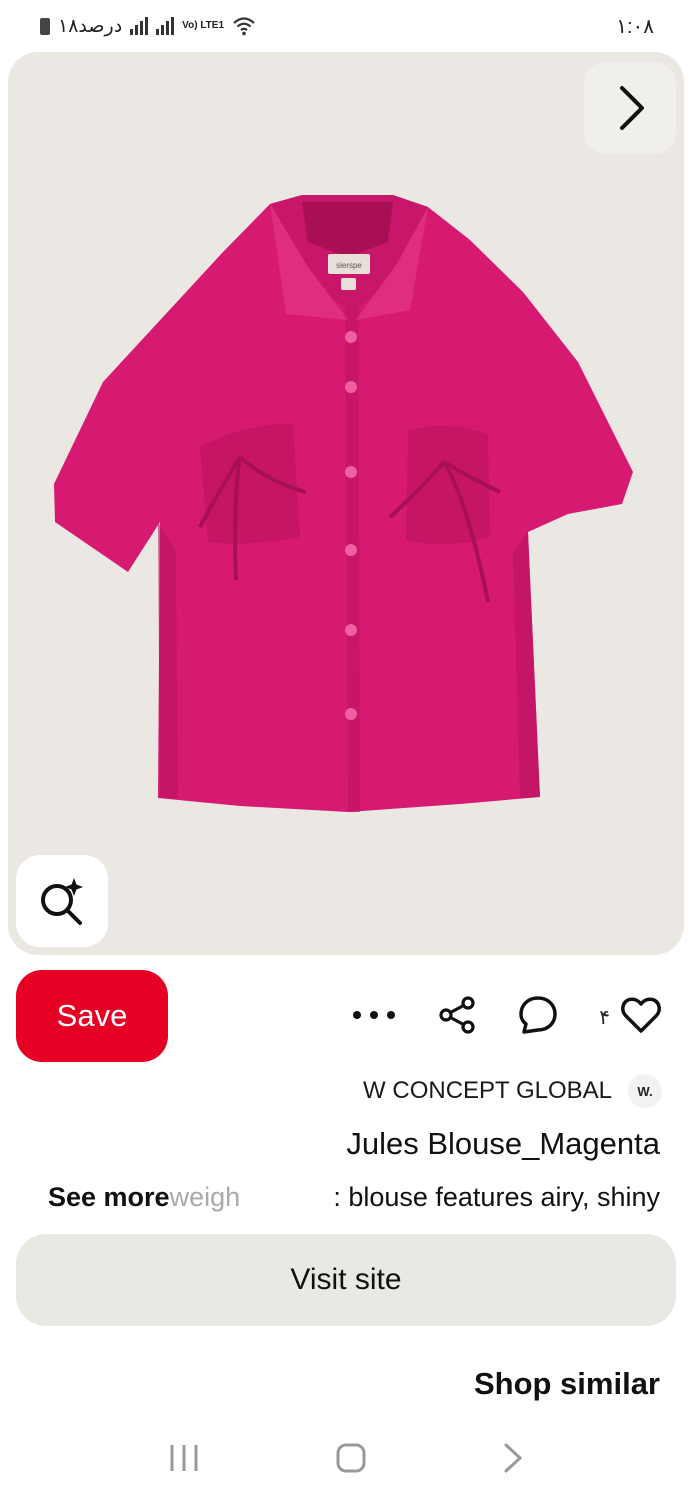 This screenshot has width=692, height=1500. What do you see at coordinates (566, 1383) in the screenshot?
I see `shop-similar-heading: Shop similar` at bounding box center [566, 1383].